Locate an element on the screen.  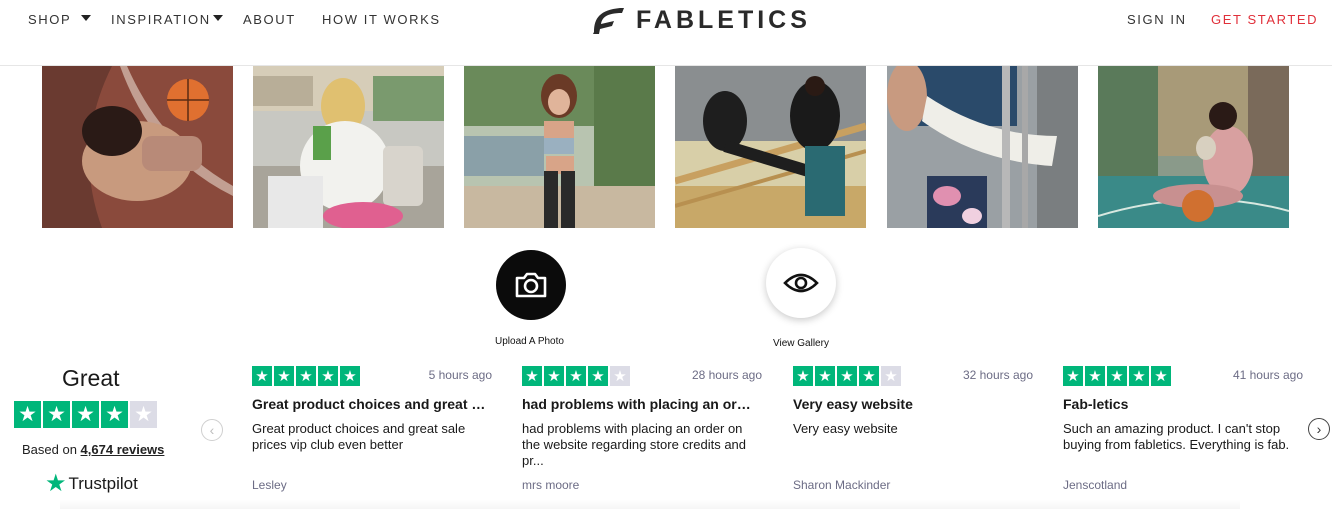
review-title: Fab-letics is located at coordinates (1095, 404).